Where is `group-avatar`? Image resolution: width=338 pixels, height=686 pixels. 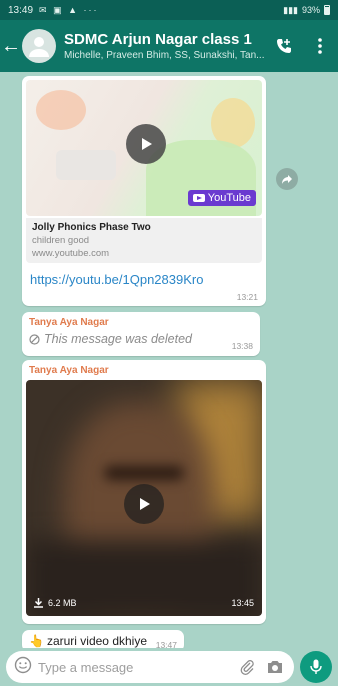 group-avatar is located at coordinates (39, 46).